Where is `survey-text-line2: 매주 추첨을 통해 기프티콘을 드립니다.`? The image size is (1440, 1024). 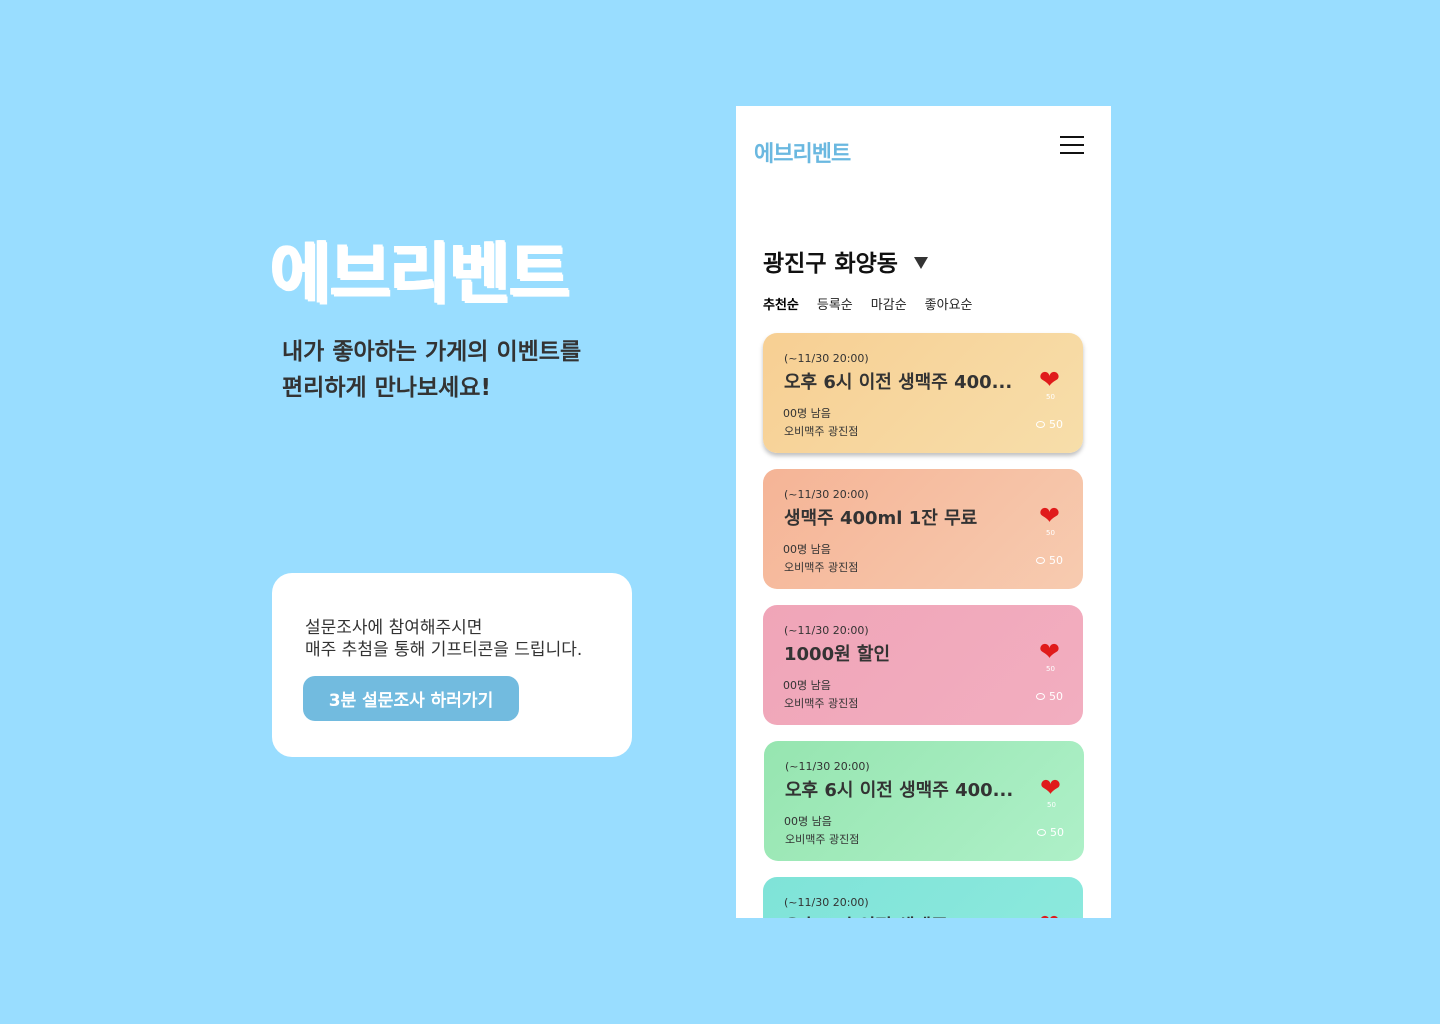
survey-text-line2: 매주 추첨을 통해 기프티콘을 드립니다. is located at coordinates (444, 650).